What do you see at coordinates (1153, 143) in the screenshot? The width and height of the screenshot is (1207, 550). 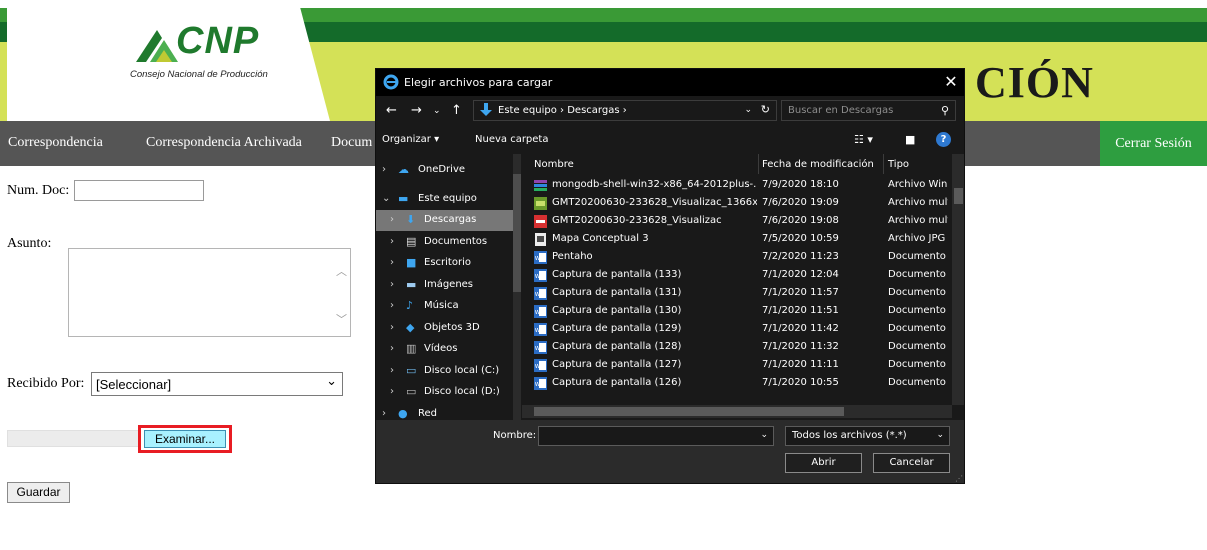 I see `logout-button: Cerrar Sesión` at bounding box center [1153, 143].